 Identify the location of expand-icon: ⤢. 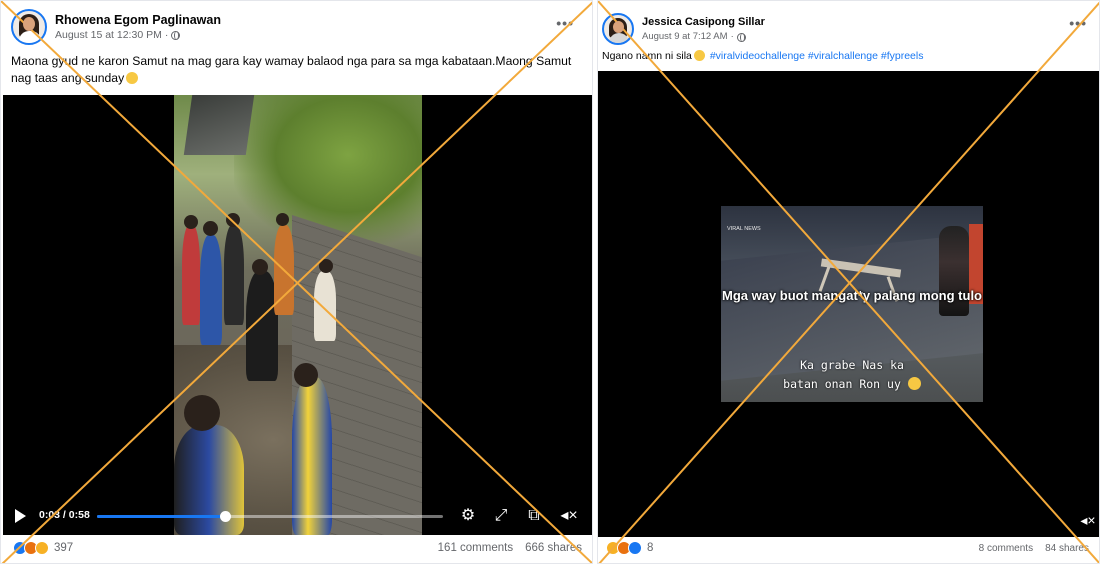
(501, 516).